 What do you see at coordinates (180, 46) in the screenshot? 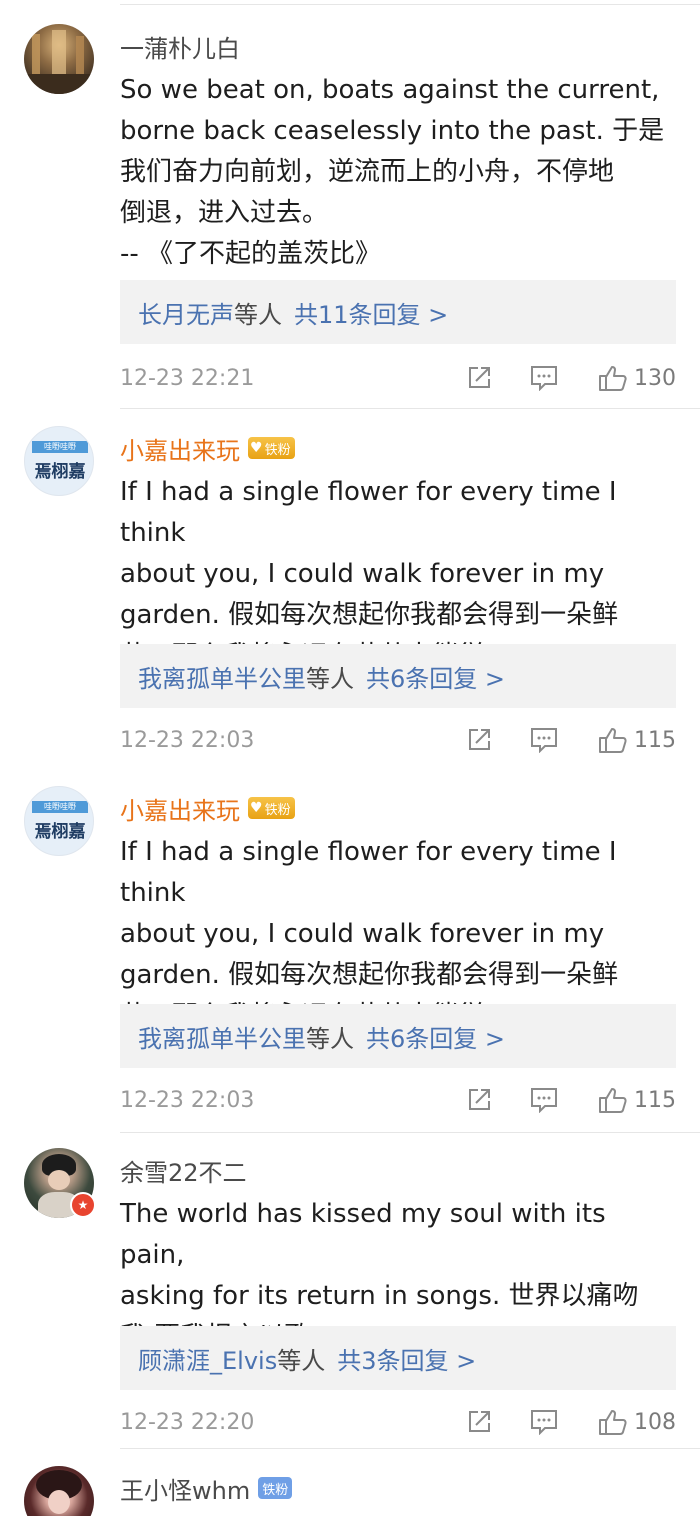
I see `username: 一蒲朴儿白` at bounding box center [180, 46].